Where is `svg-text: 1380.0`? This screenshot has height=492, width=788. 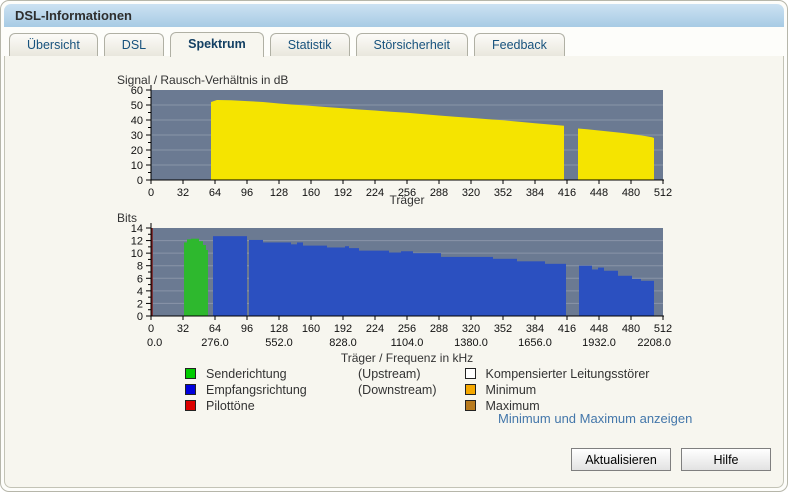 svg-text: 1380.0 is located at coordinates (471, 343).